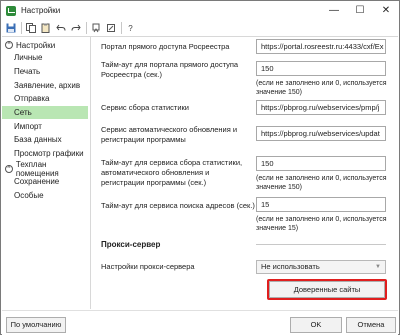  Describe the element at coordinates (321, 204) in the screenshot. I see `address-timeout-field: 15` at that location.